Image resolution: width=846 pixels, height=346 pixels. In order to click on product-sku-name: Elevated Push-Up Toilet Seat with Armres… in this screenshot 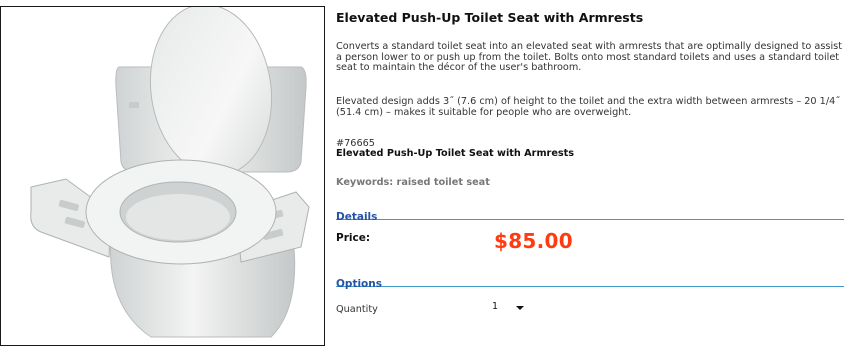, I will do `click(455, 153)`.